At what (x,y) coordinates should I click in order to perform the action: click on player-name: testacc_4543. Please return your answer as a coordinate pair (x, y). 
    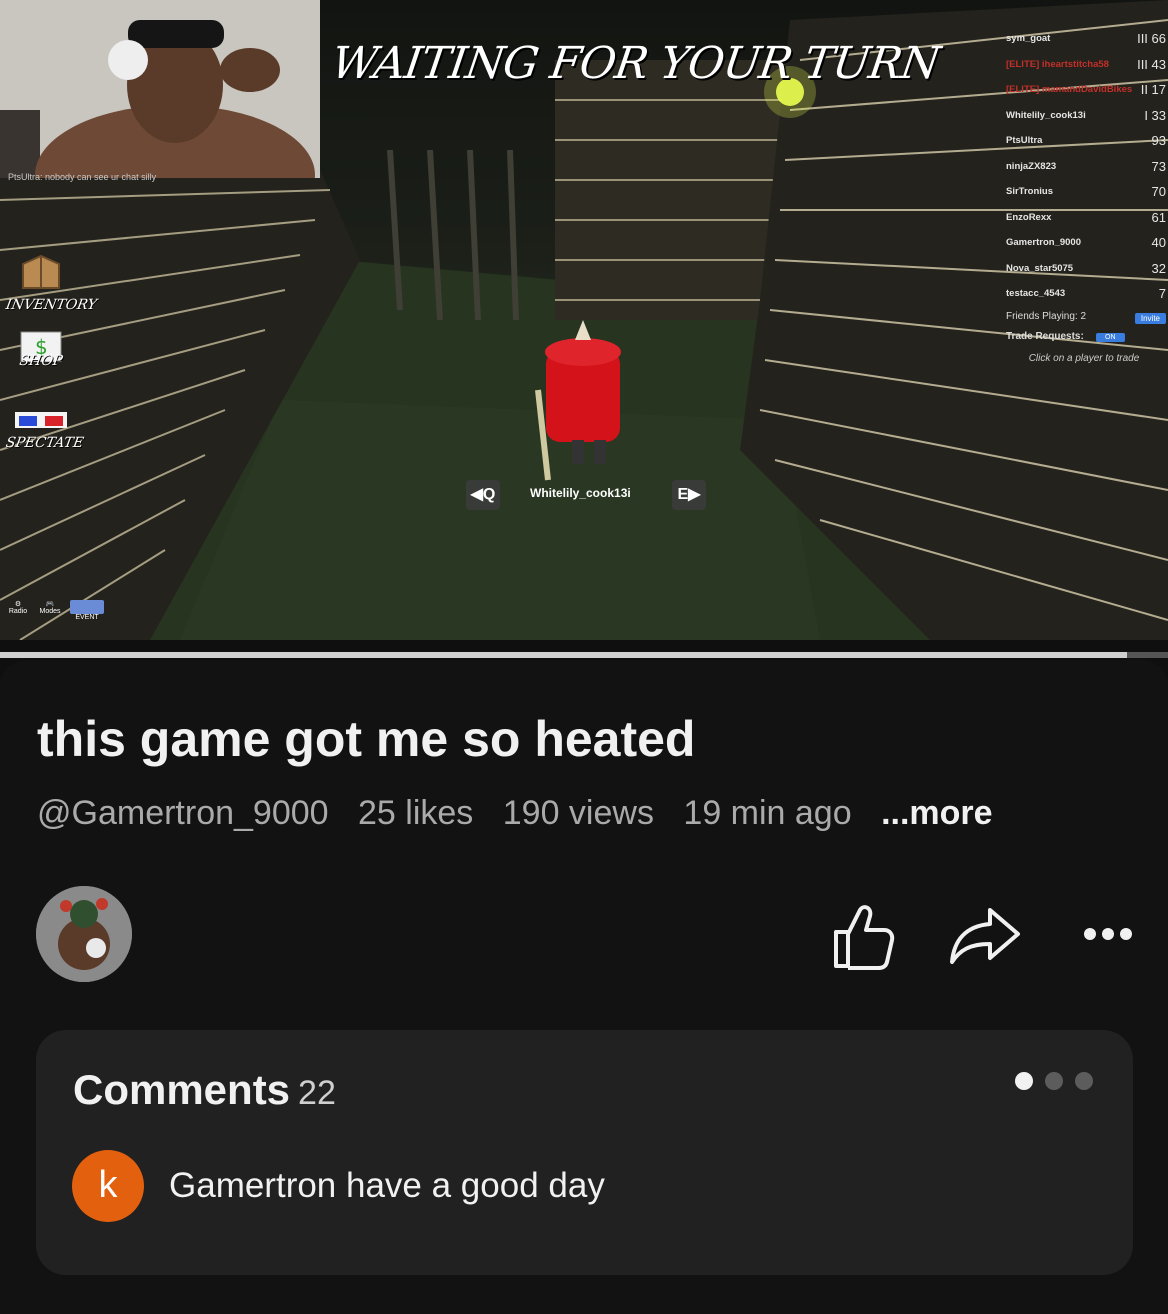
    Looking at the image, I should click on (1036, 293).